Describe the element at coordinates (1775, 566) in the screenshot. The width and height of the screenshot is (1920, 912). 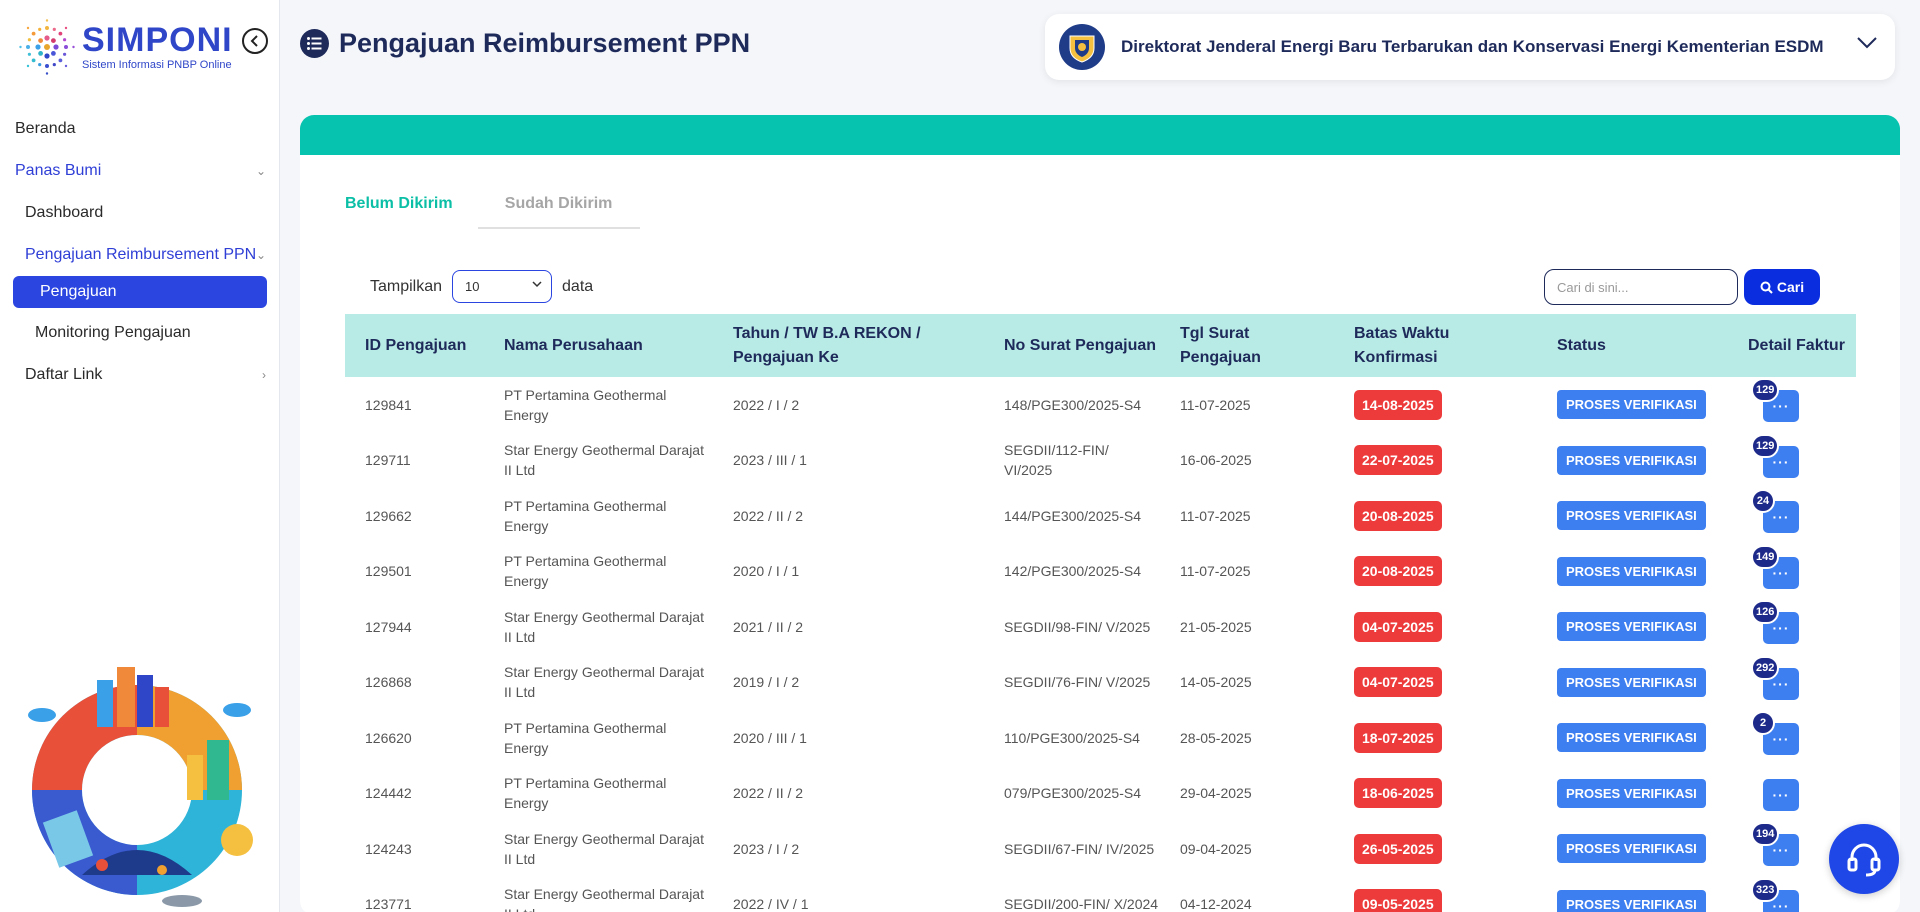
I see `detail-faktur: ··· 149` at that location.